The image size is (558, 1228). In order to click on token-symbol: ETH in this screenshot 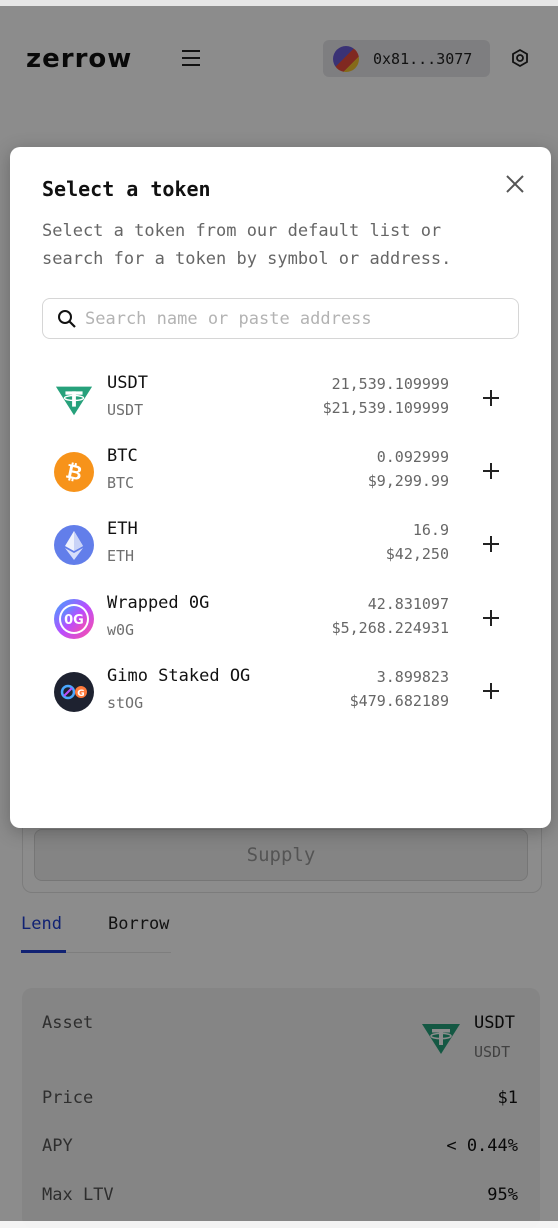, I will do `click(121, 556)`.